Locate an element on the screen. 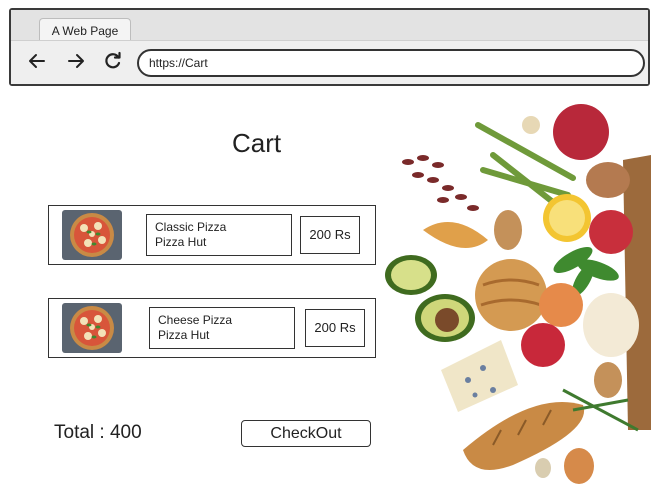 This screenshot has height=494, width=651. item-name-box: Cheese Pizza Pizza Hut is located at coordinates (222, 328).